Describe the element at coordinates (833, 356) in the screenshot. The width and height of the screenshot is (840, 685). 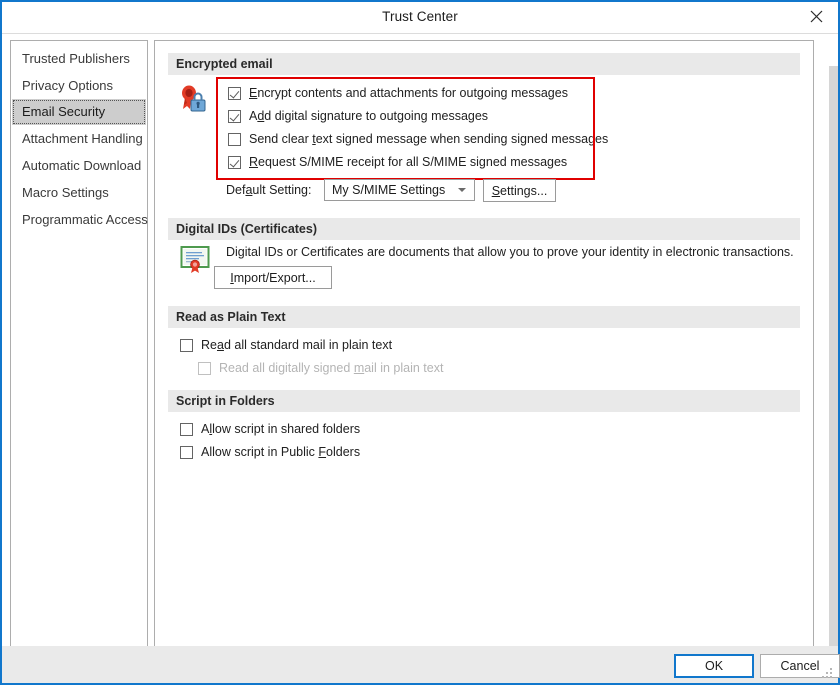
I see `window-right-edge` at that location.